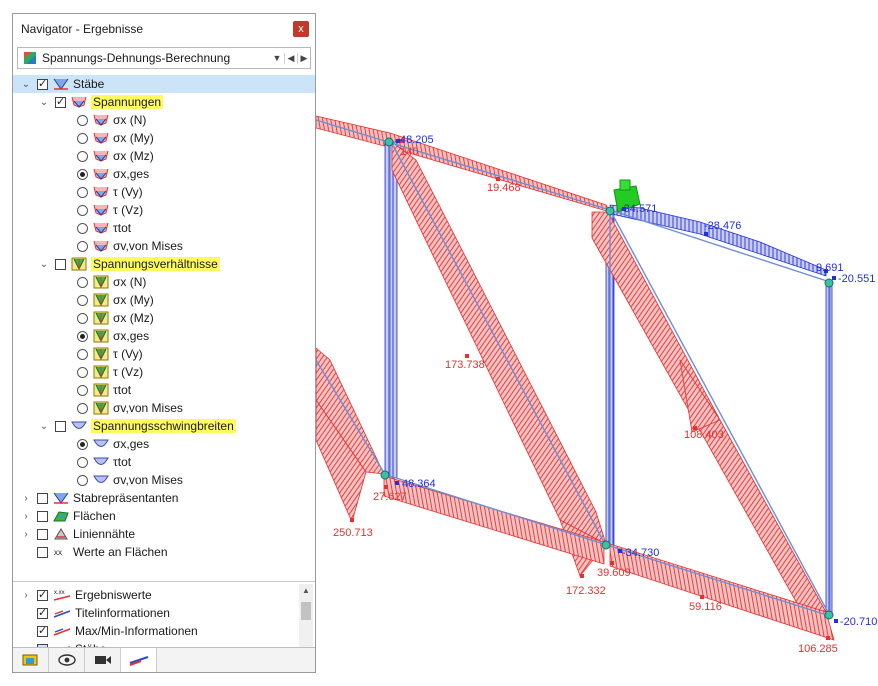 The width and height of the screenshot is (878, 686). Describe the element at coordinates (164, 84) in the screenshot. I see `tree-item-0: ⌄ Stäbe` at that location.